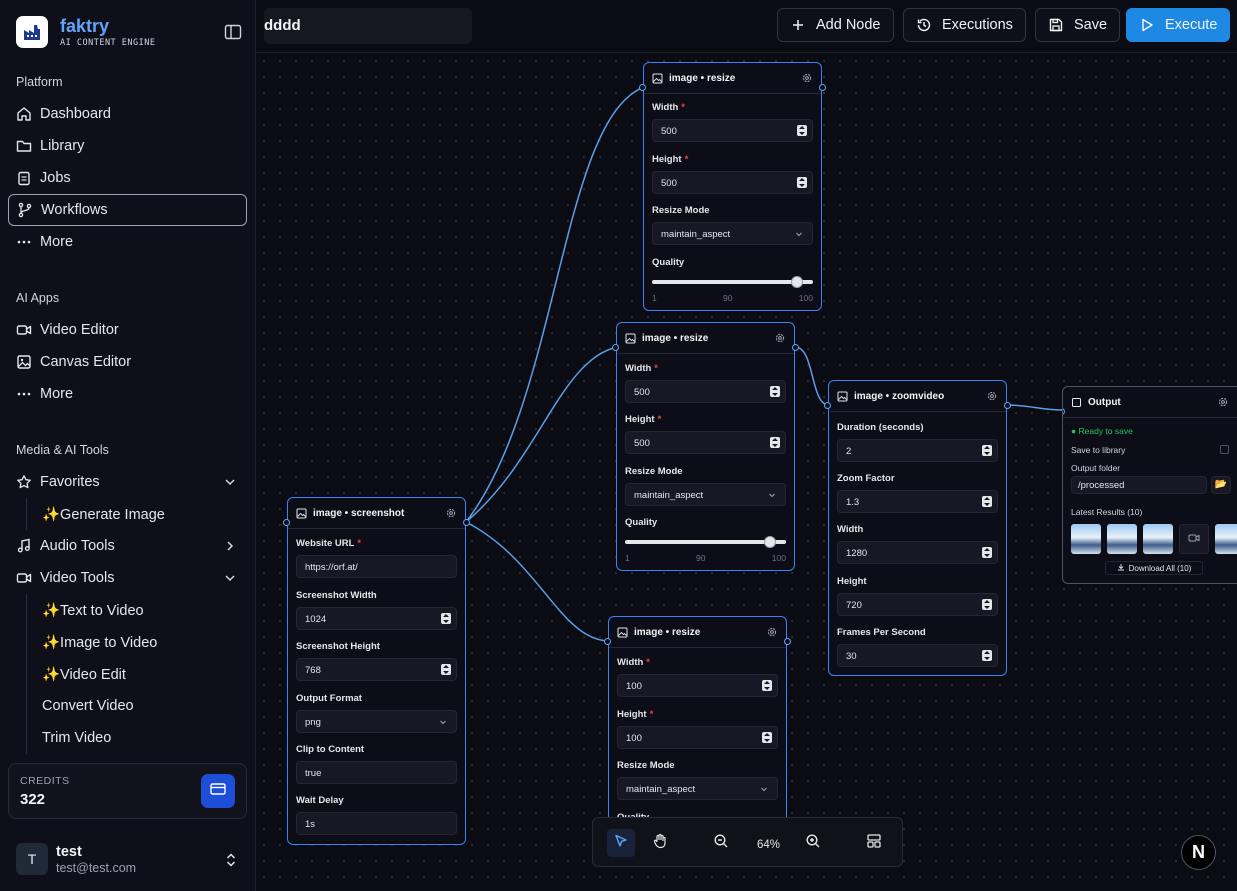  What do you see at coordinates (376, 772) in the screenshot?
I see `clip-to-content-input: true` at bounding box center [376, 772].